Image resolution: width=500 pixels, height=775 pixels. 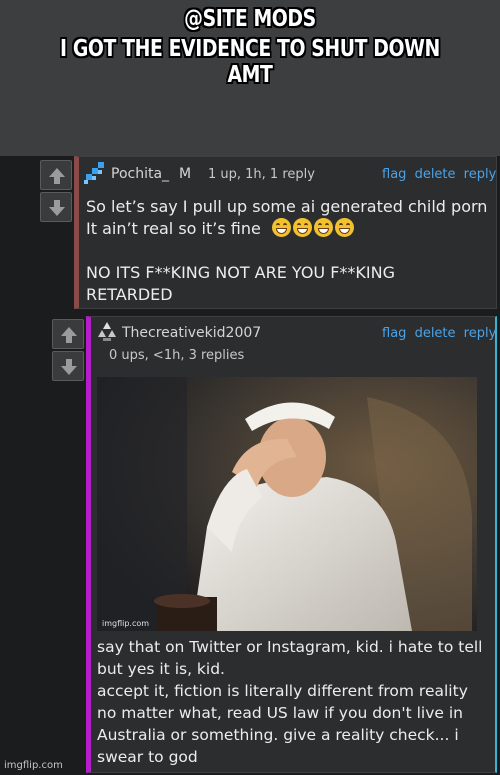 What do you see at coordinates (191, 333) in the screenshot?
I see `comment-username: Thecreativekid2007` at bounding box center [191, 333].